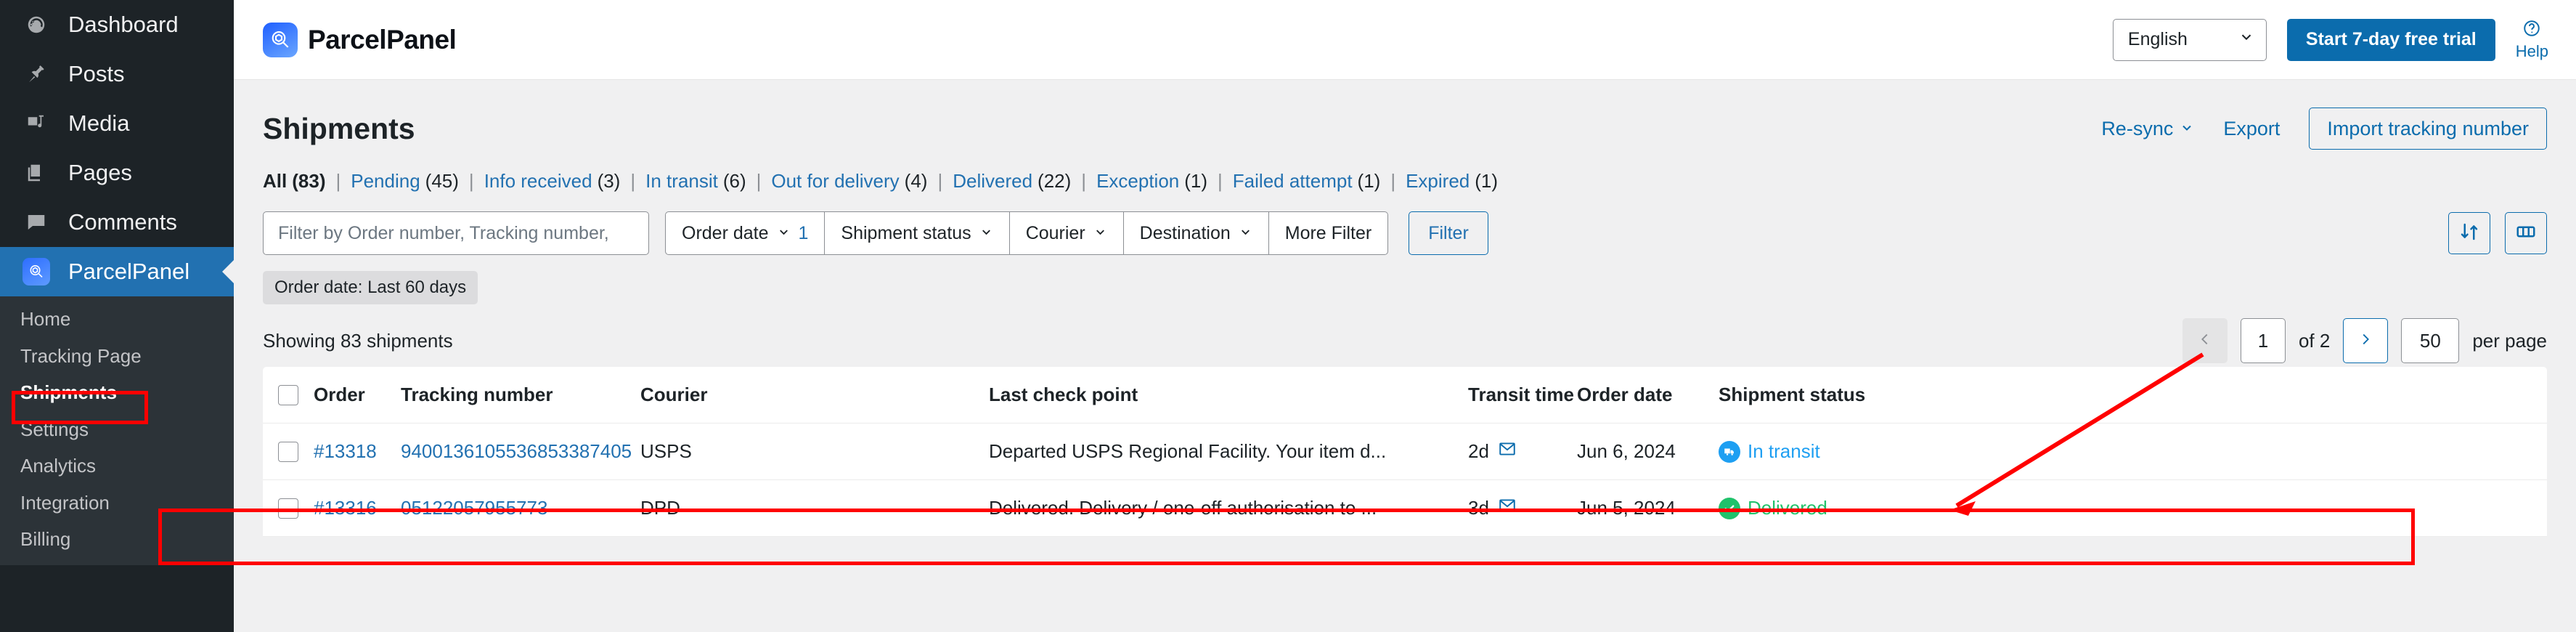 Image resolution: width=2576 pixels, height=632 pixels. Describe the element at coordinates (1012, 181) in the screenshot. I see `status-tab-delivered: Delivered (22)` at that location.